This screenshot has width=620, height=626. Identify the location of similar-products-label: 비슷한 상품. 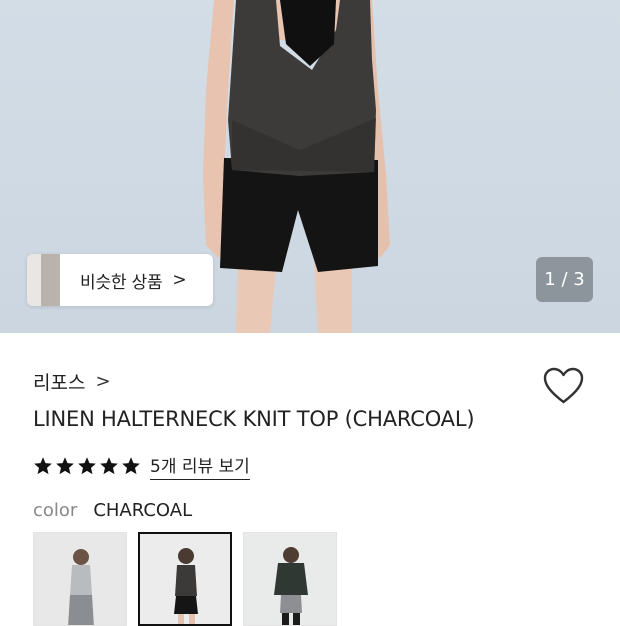
(121, 282).